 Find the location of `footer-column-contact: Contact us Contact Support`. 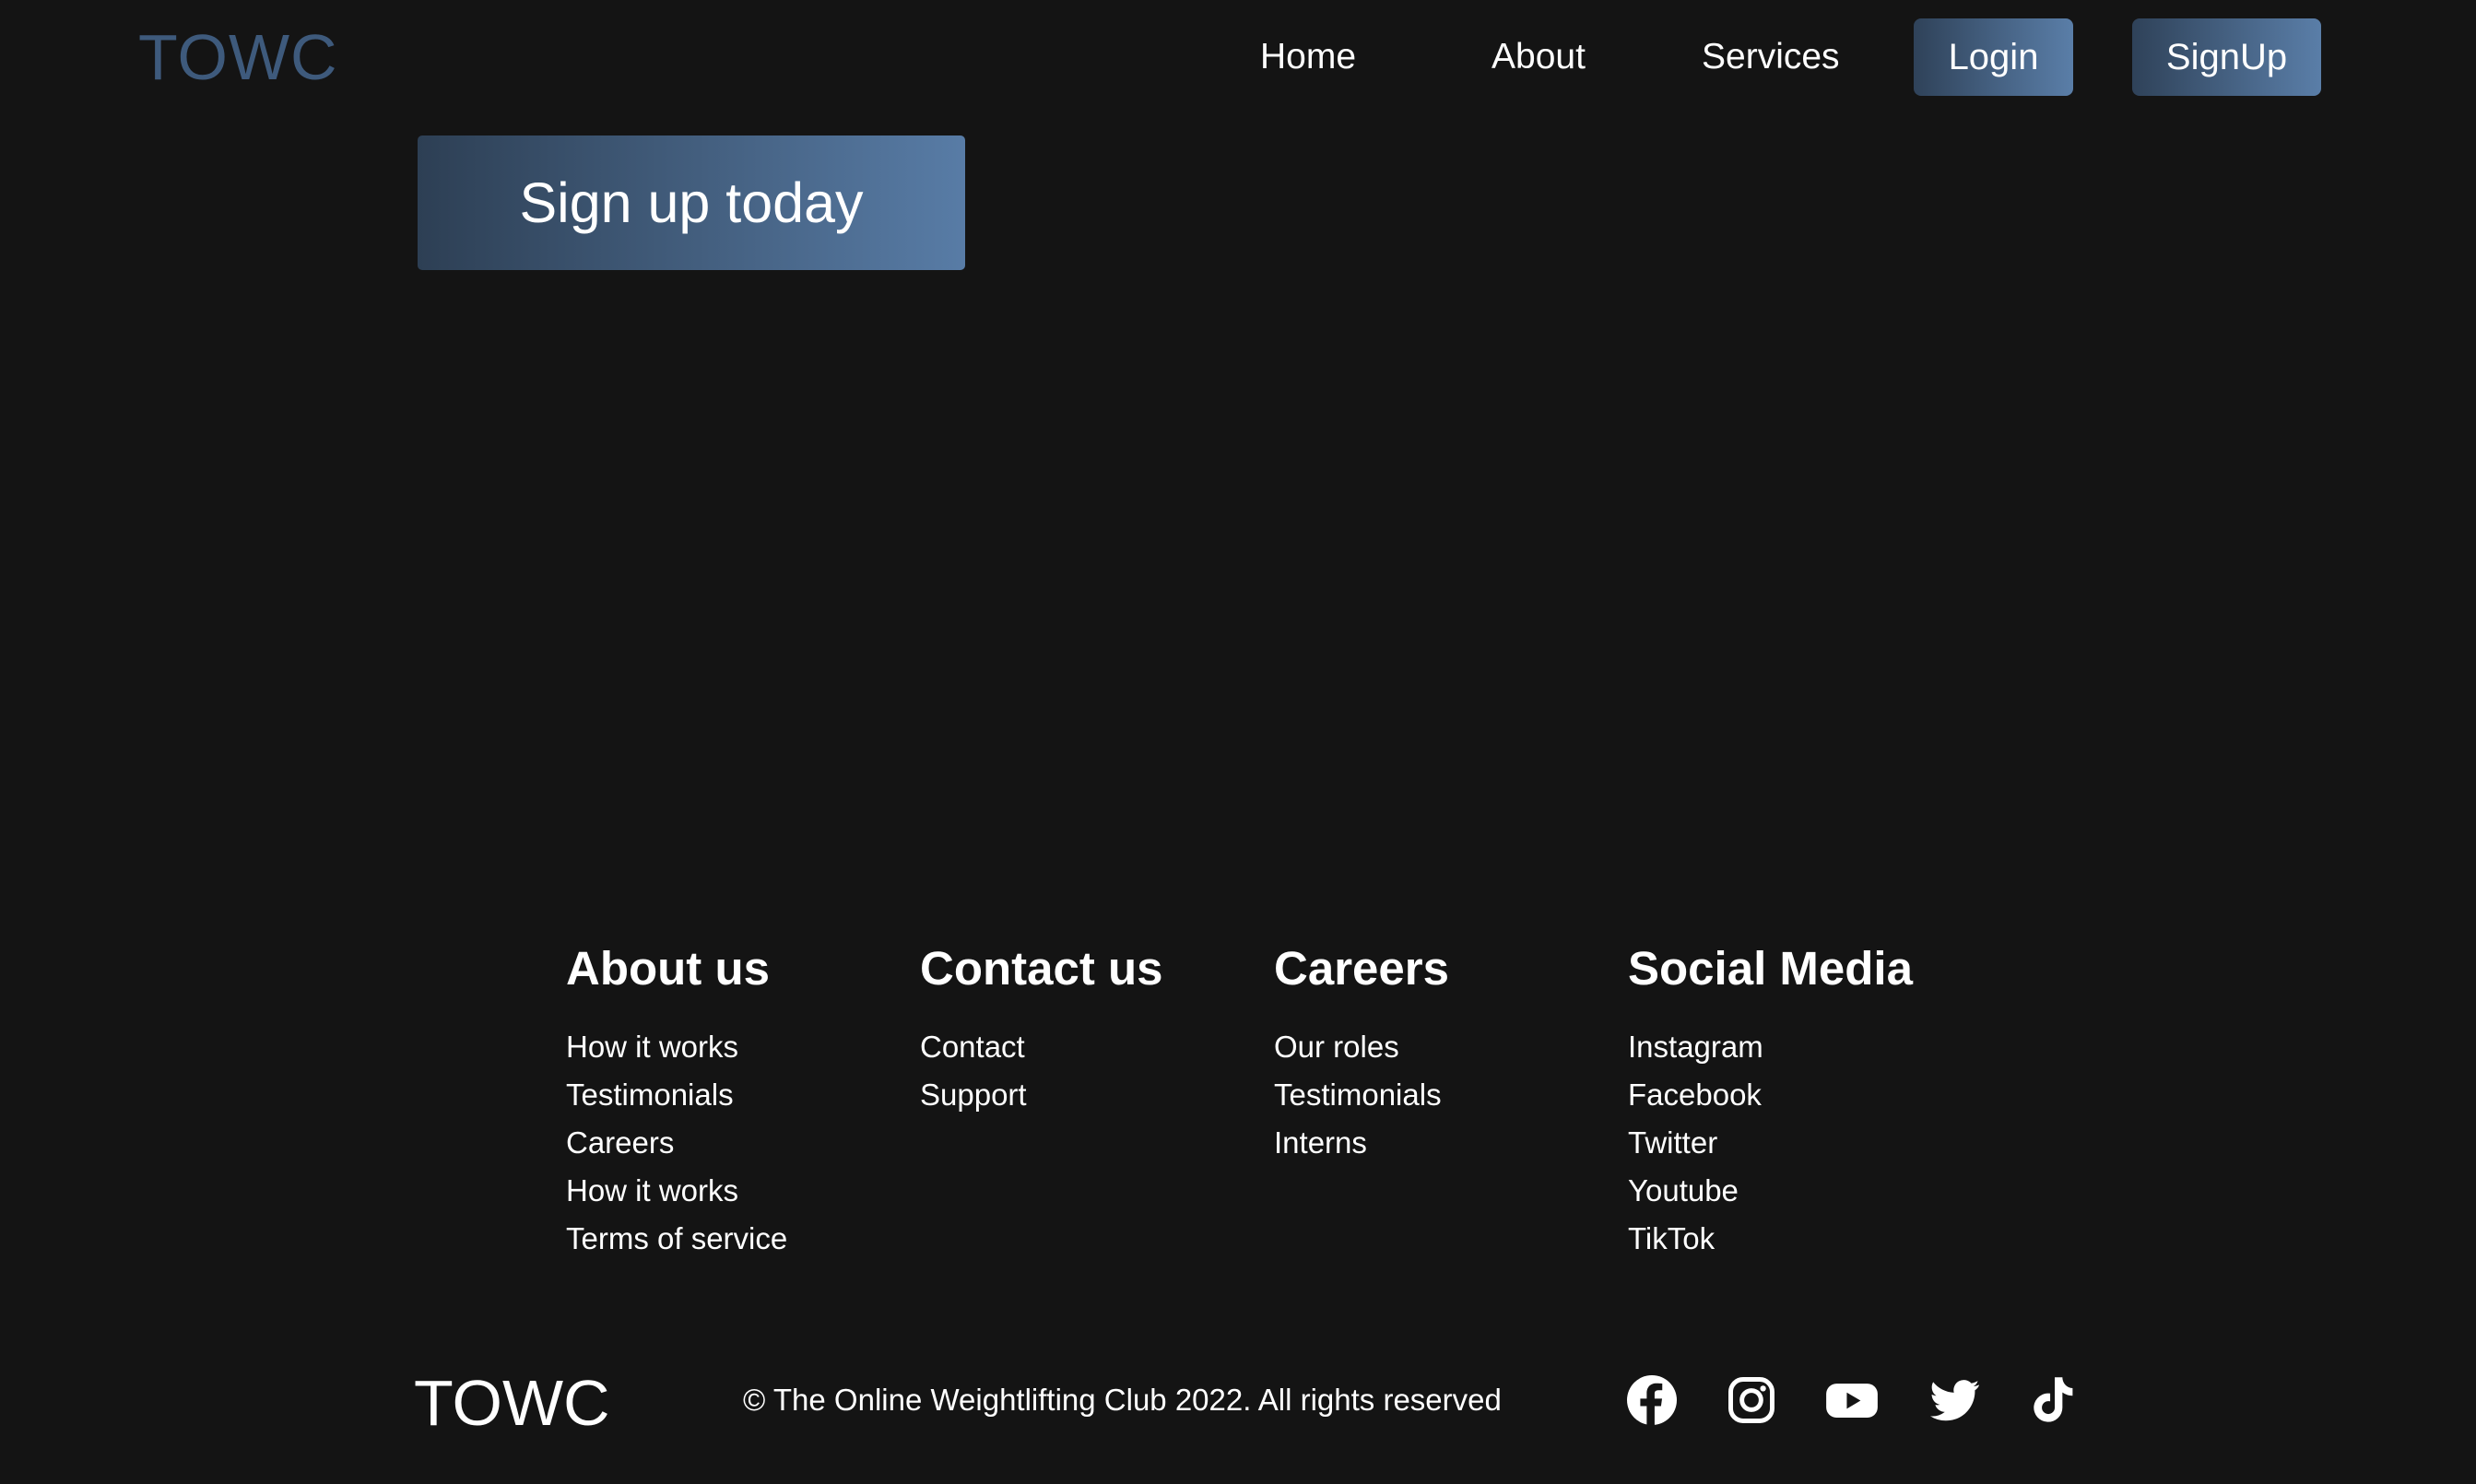

footer-column-contact: Contact us Contact Support is located at coordinates (1041, 1028).